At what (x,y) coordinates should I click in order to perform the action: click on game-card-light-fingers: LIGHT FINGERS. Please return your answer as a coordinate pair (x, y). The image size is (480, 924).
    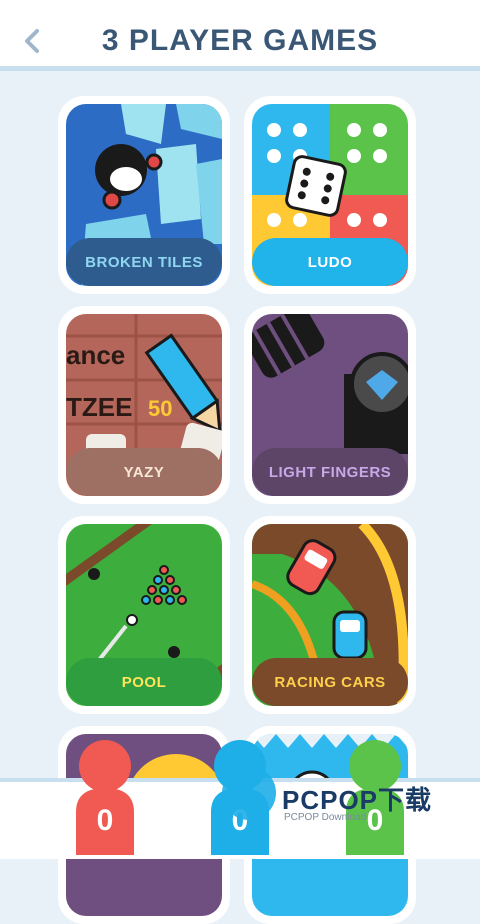
    Looking at the image, I should click on (330, 405).